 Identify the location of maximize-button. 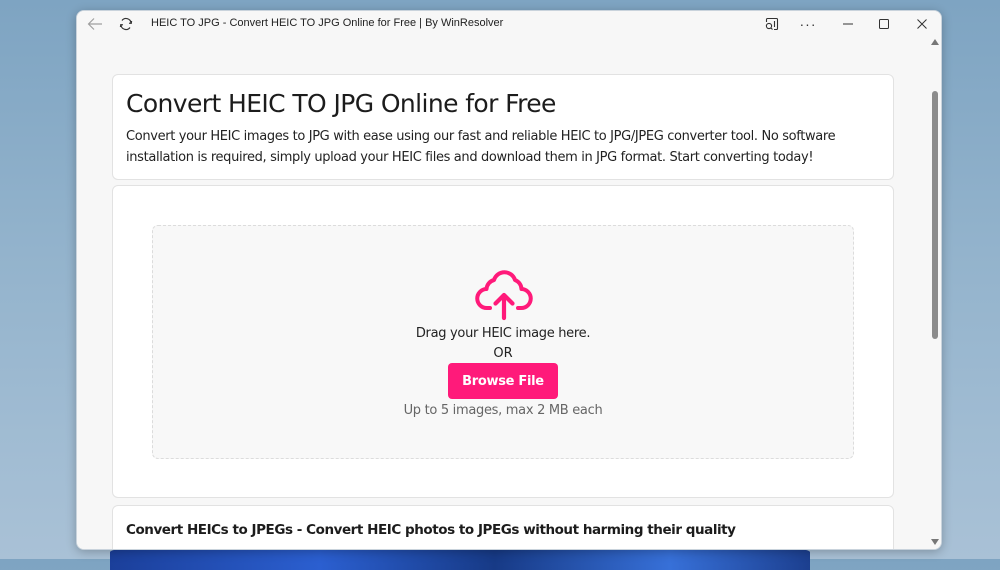
(884, 24).